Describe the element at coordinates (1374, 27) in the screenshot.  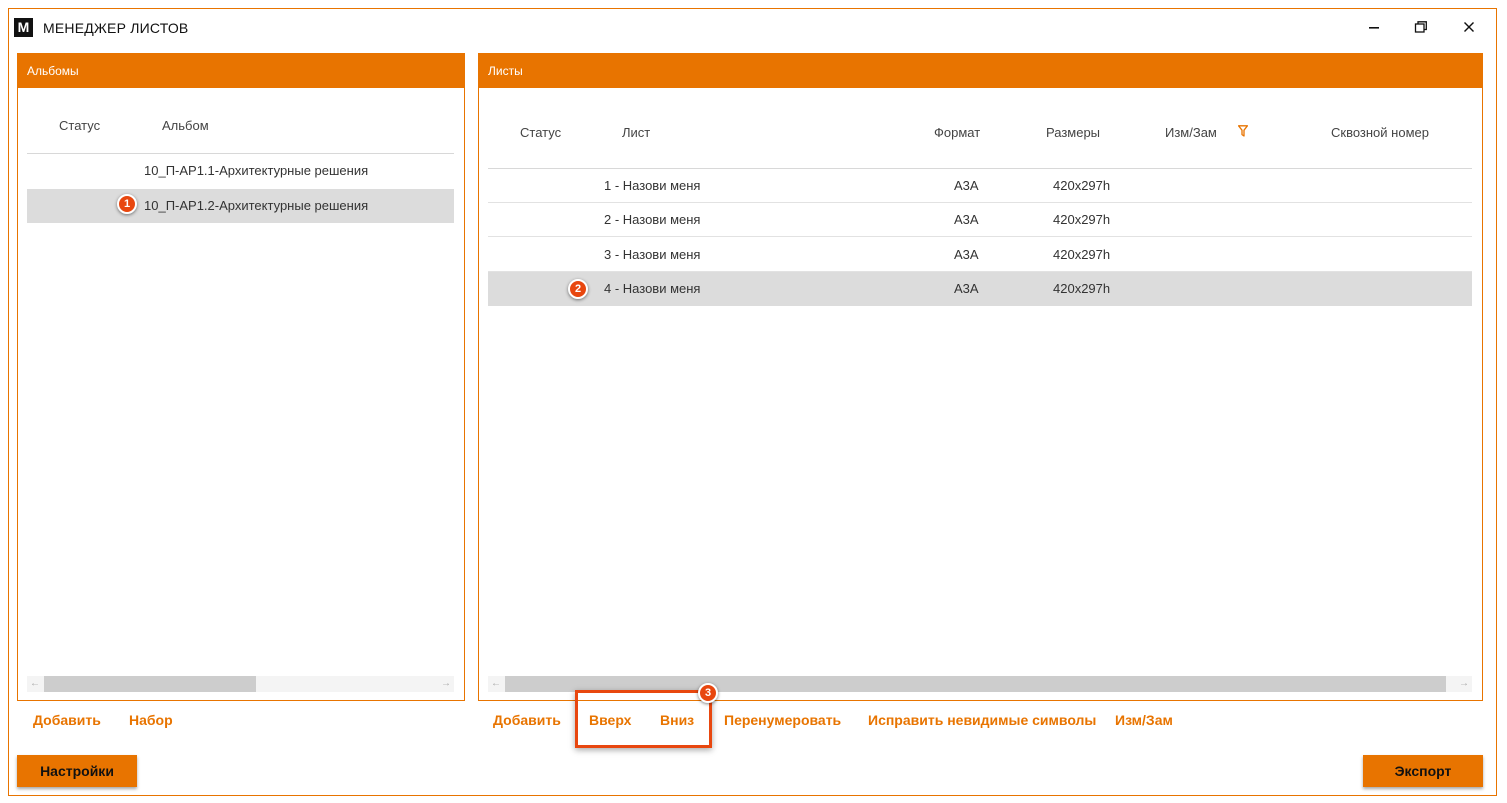
I see `minimize-icon` at that location.